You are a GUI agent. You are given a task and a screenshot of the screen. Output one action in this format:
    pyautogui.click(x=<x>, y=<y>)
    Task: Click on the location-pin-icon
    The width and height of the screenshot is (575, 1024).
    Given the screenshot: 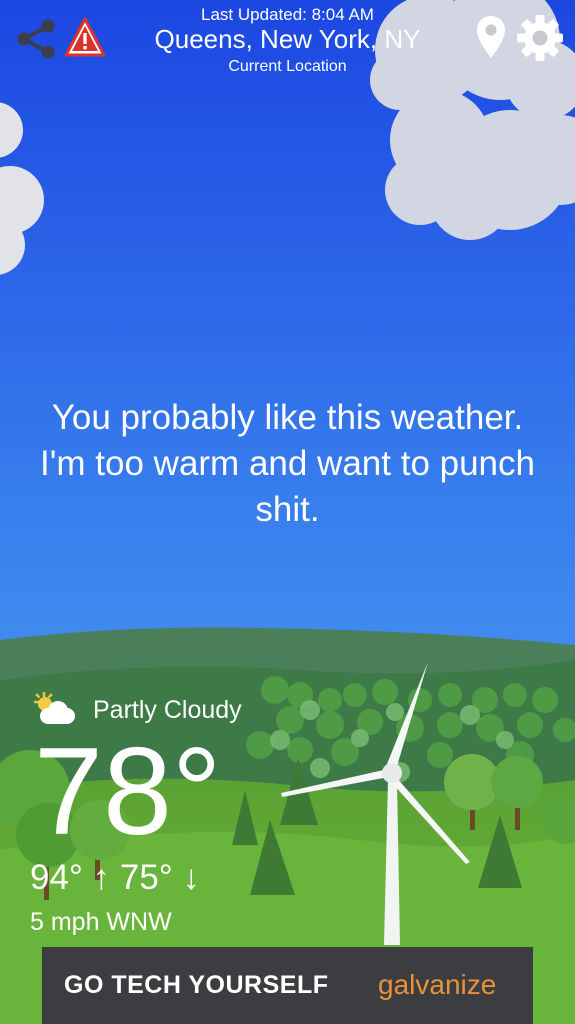 What is the action you would take?
    pyautogui.click(x=491, y=37)
    